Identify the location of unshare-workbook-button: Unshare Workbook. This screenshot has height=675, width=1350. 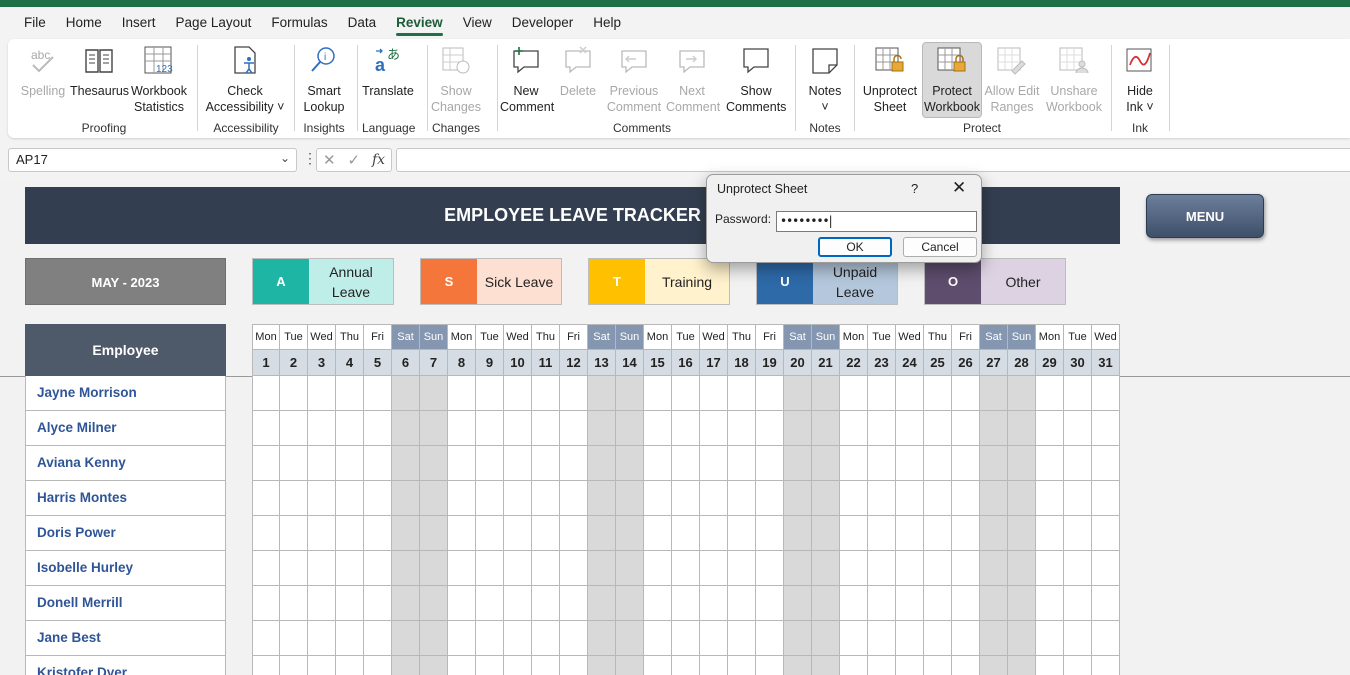
(1074, 79).